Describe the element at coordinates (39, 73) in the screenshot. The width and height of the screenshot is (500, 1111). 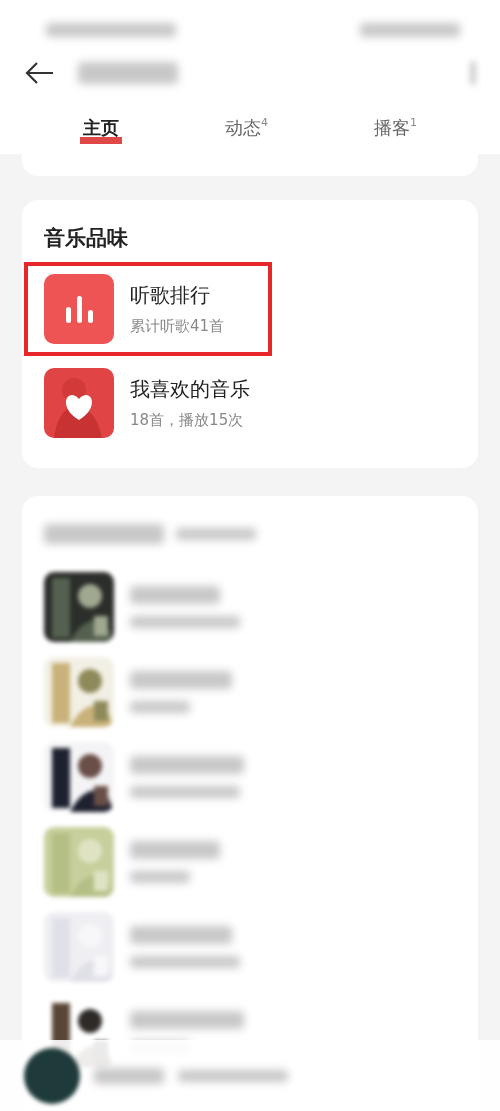
I see `back-arrow-icon` at that location.